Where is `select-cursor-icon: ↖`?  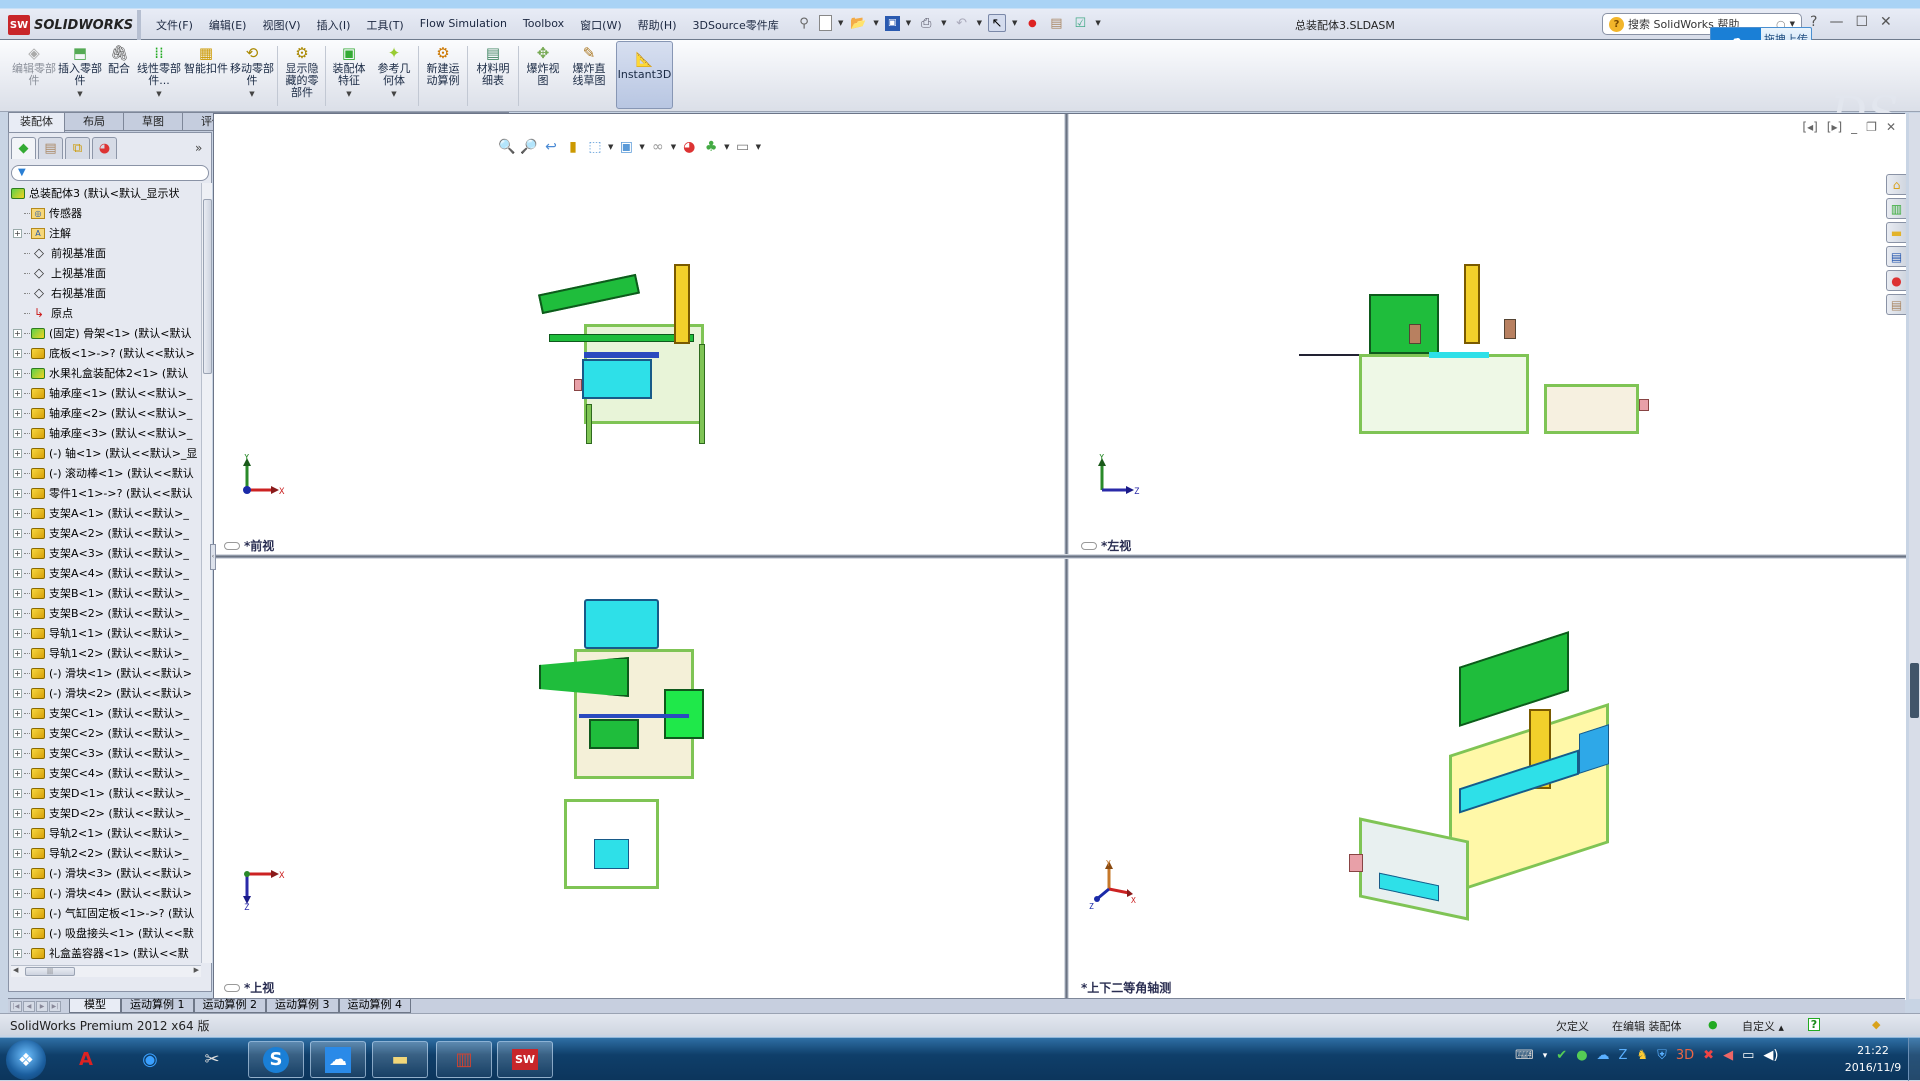 select-cursor-icon: ↖ is located at coordinates (996, 23).